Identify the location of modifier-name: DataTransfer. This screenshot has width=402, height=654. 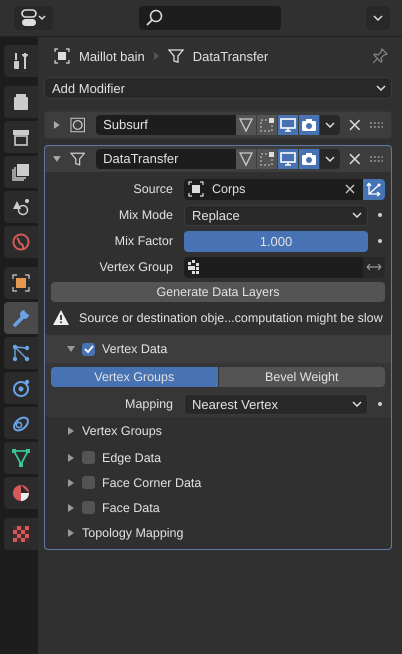
(230, 56).